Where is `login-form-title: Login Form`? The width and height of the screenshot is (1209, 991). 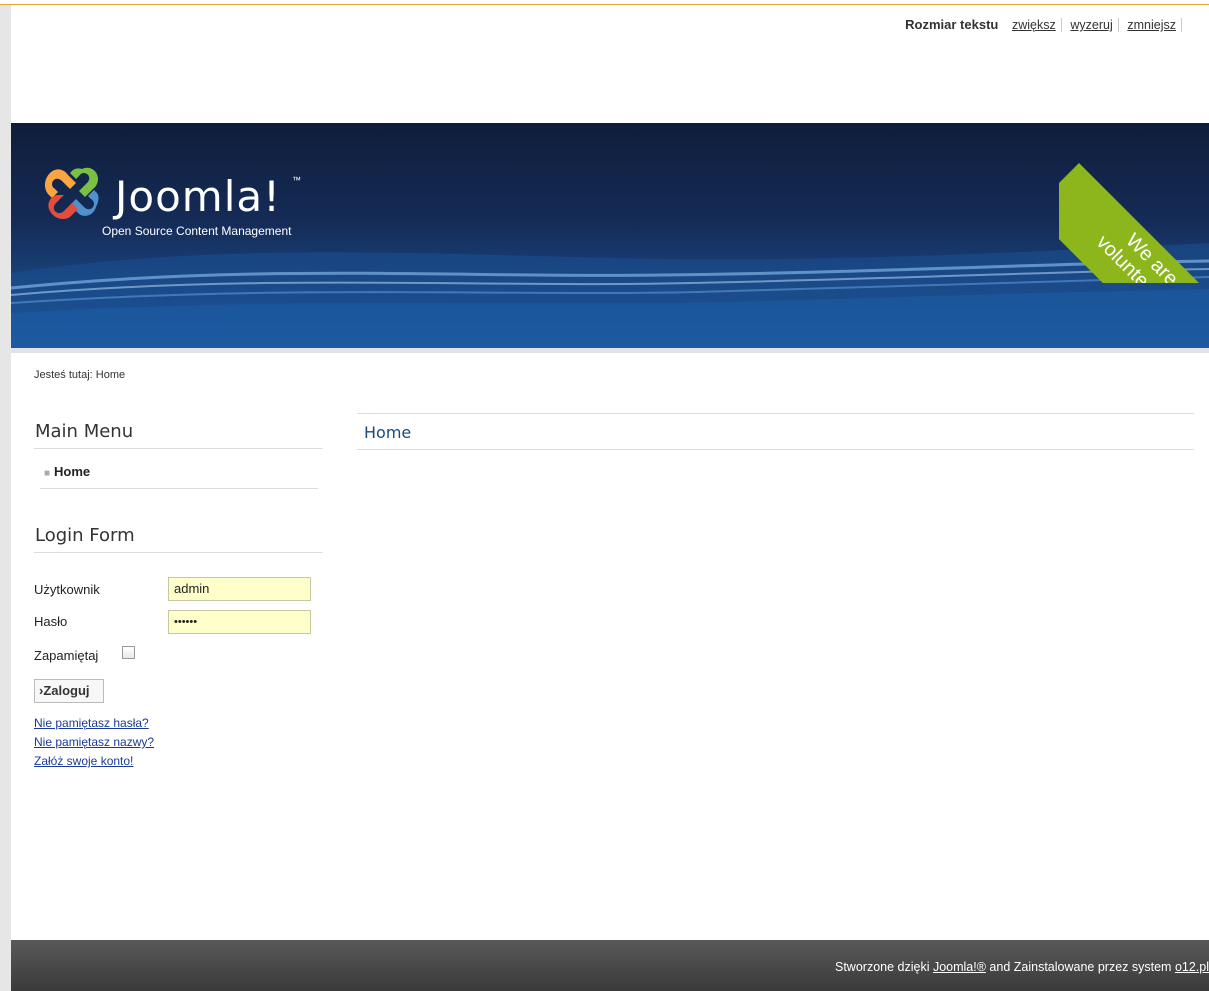 login-form-title: Login Form is located at coordinates (85, 535).